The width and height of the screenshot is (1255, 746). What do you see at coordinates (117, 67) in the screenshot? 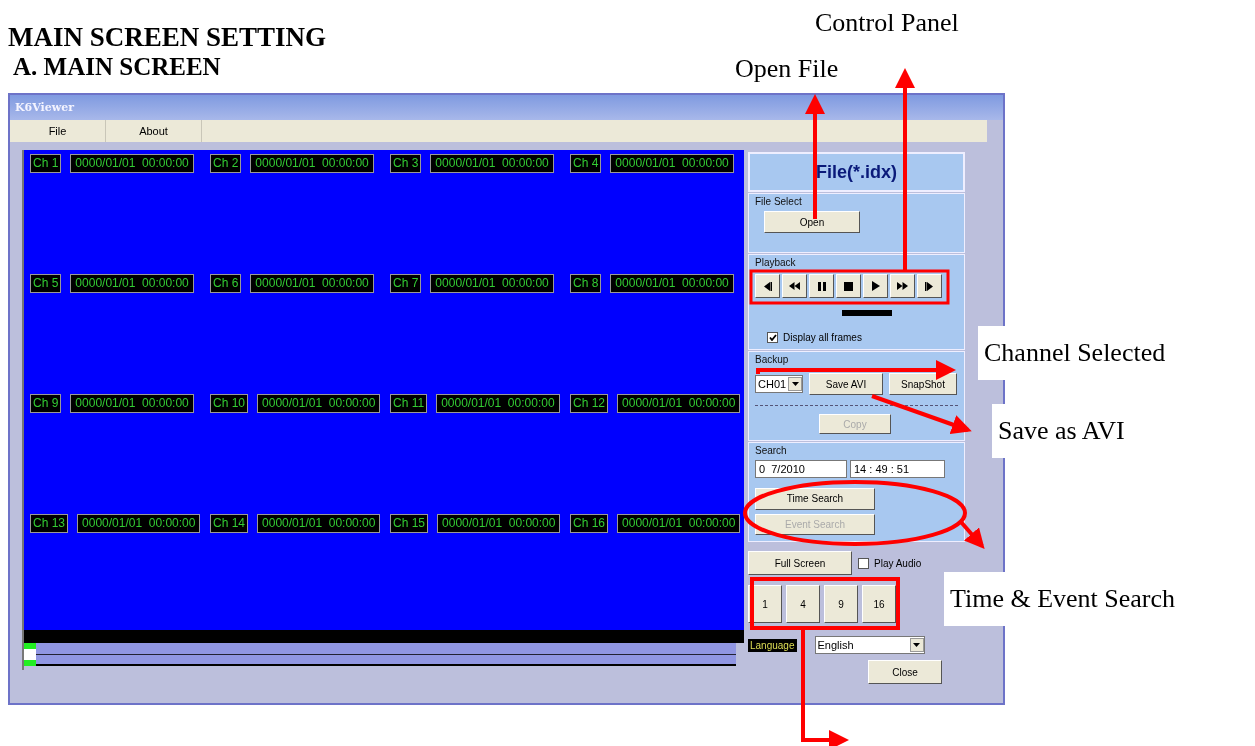
I see `section-heading: A. MAIN SCREEN` at bounding box center [117, 67].